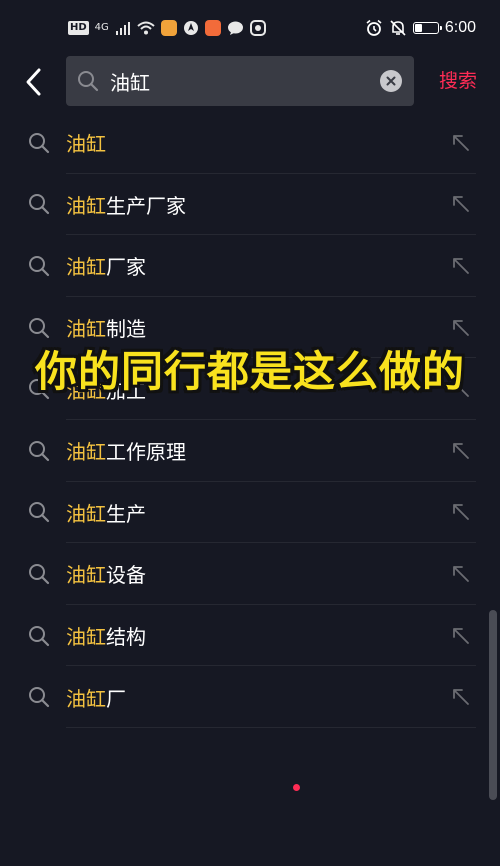  I want to click on hd-indicator: HD, so click(78, 28).